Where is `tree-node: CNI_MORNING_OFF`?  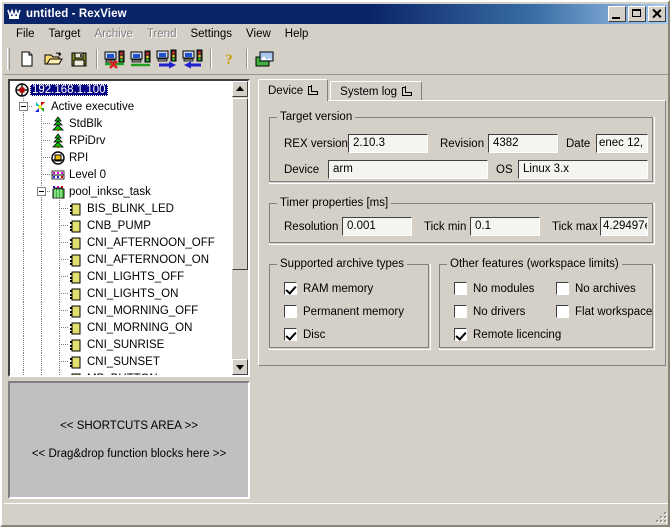 tree-node: CNI_MORNING_OFF is located at coordinates (120, 310).